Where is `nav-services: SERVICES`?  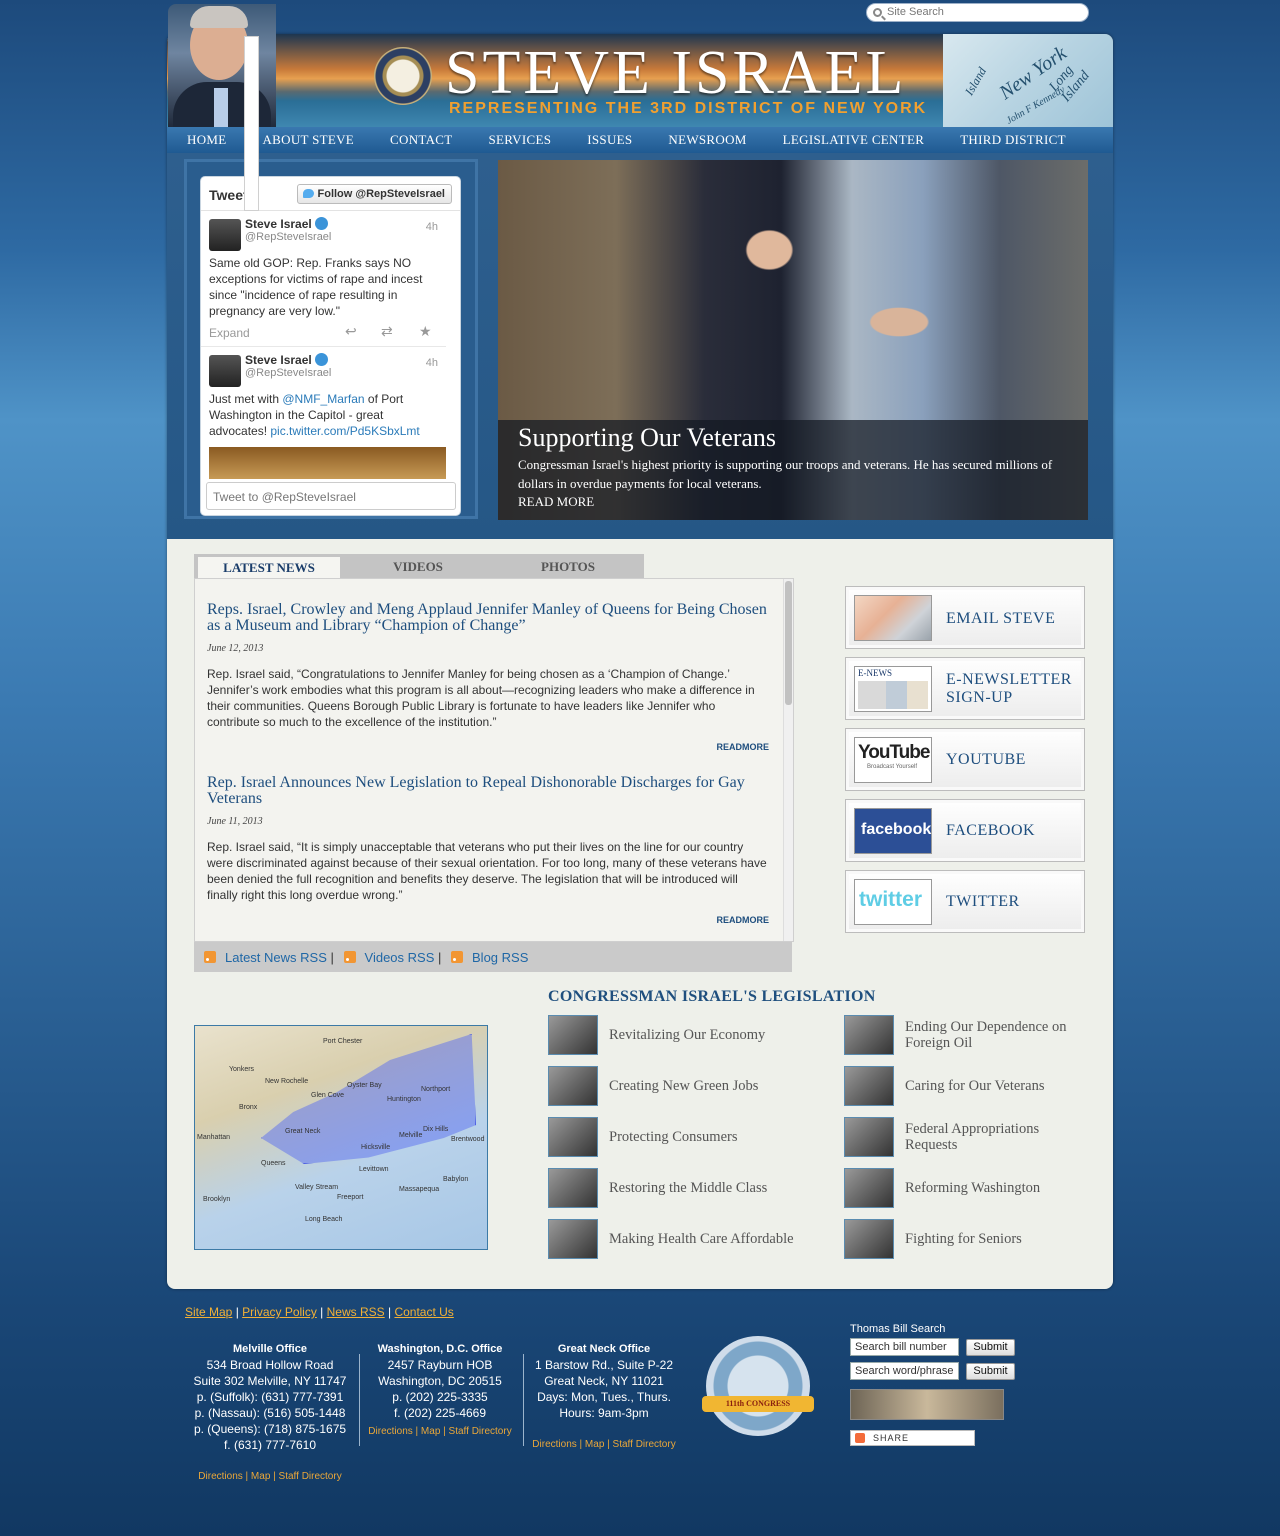
nav-services: SERVICES is located at coordinates (519, 140).